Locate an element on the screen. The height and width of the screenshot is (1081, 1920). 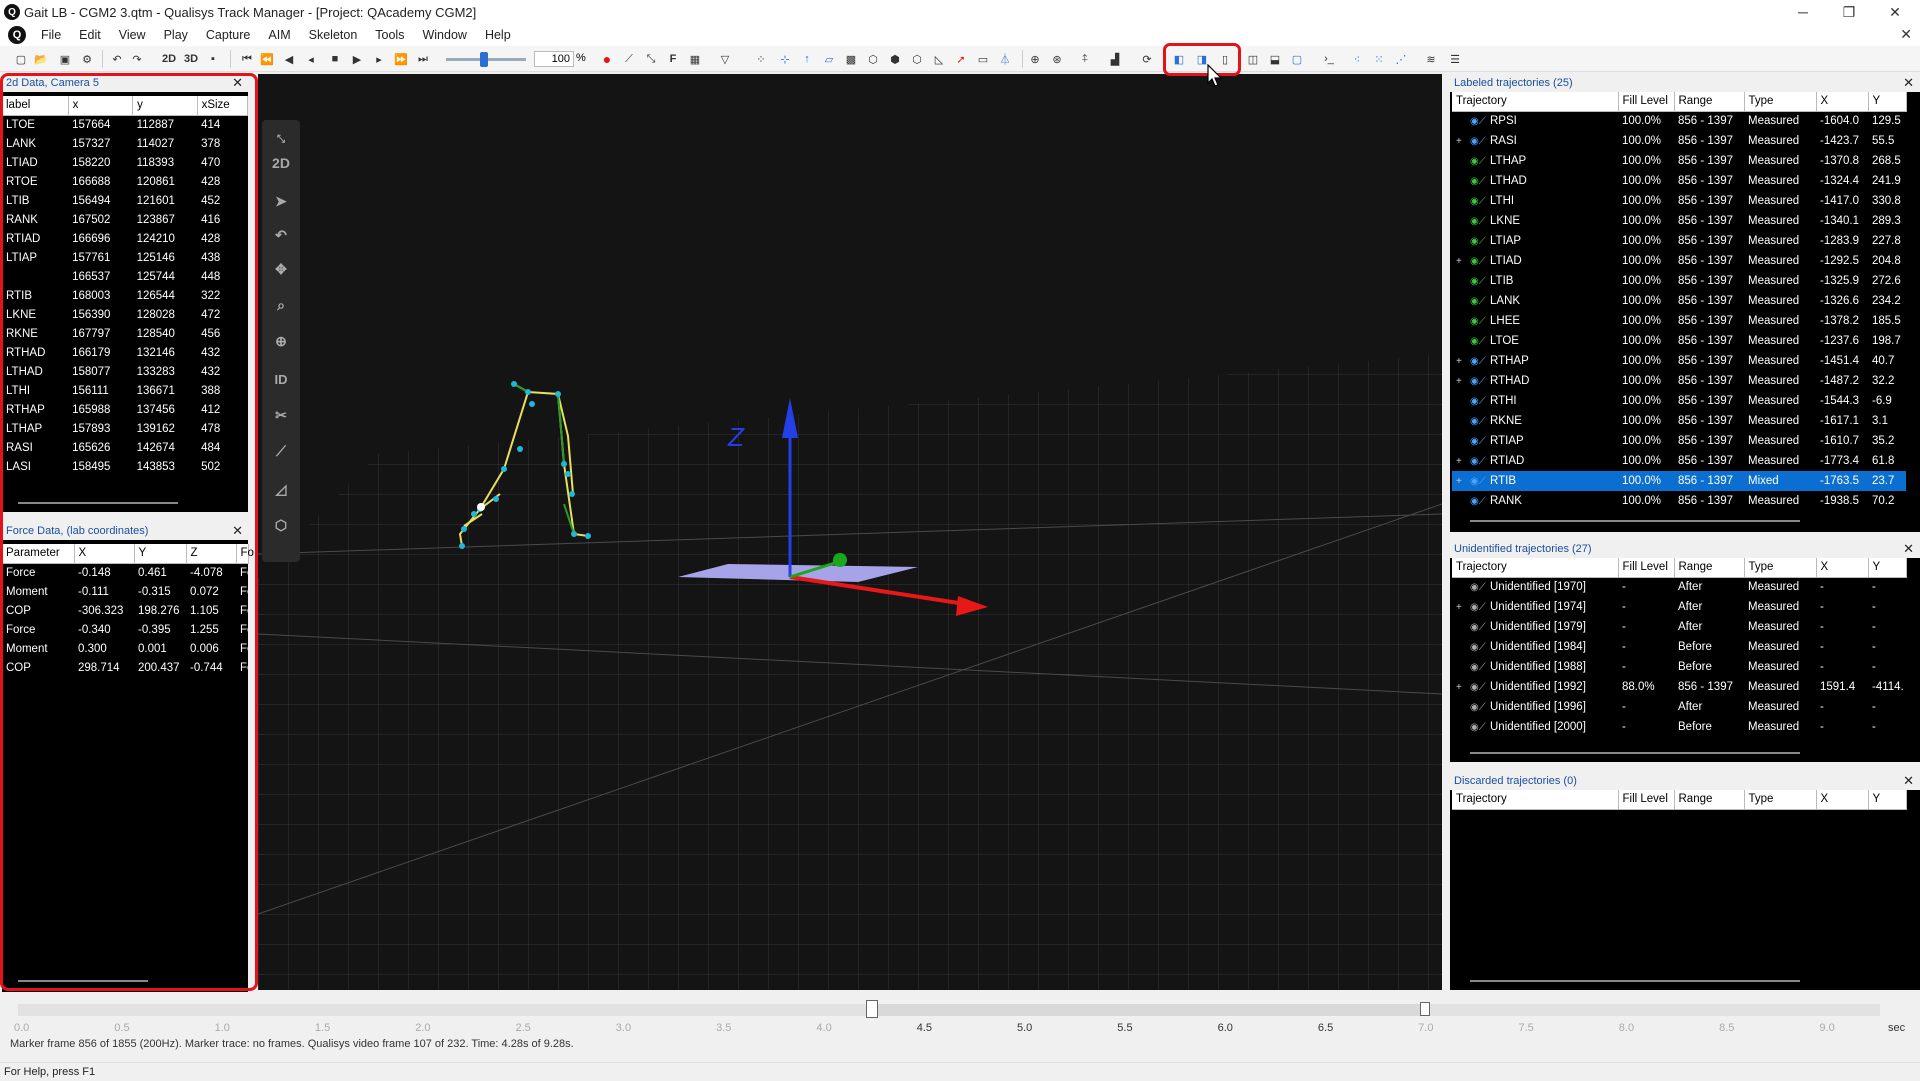
menu-play: Play is located at coordinates (176, 35).